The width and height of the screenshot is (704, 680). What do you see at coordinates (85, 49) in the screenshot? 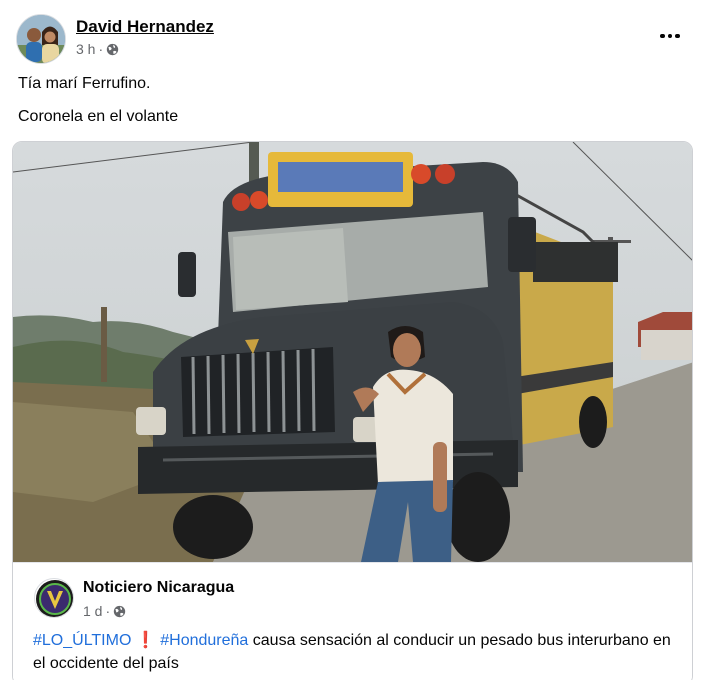
I see `post-time: 3 h` at bounding box center [85, 49].